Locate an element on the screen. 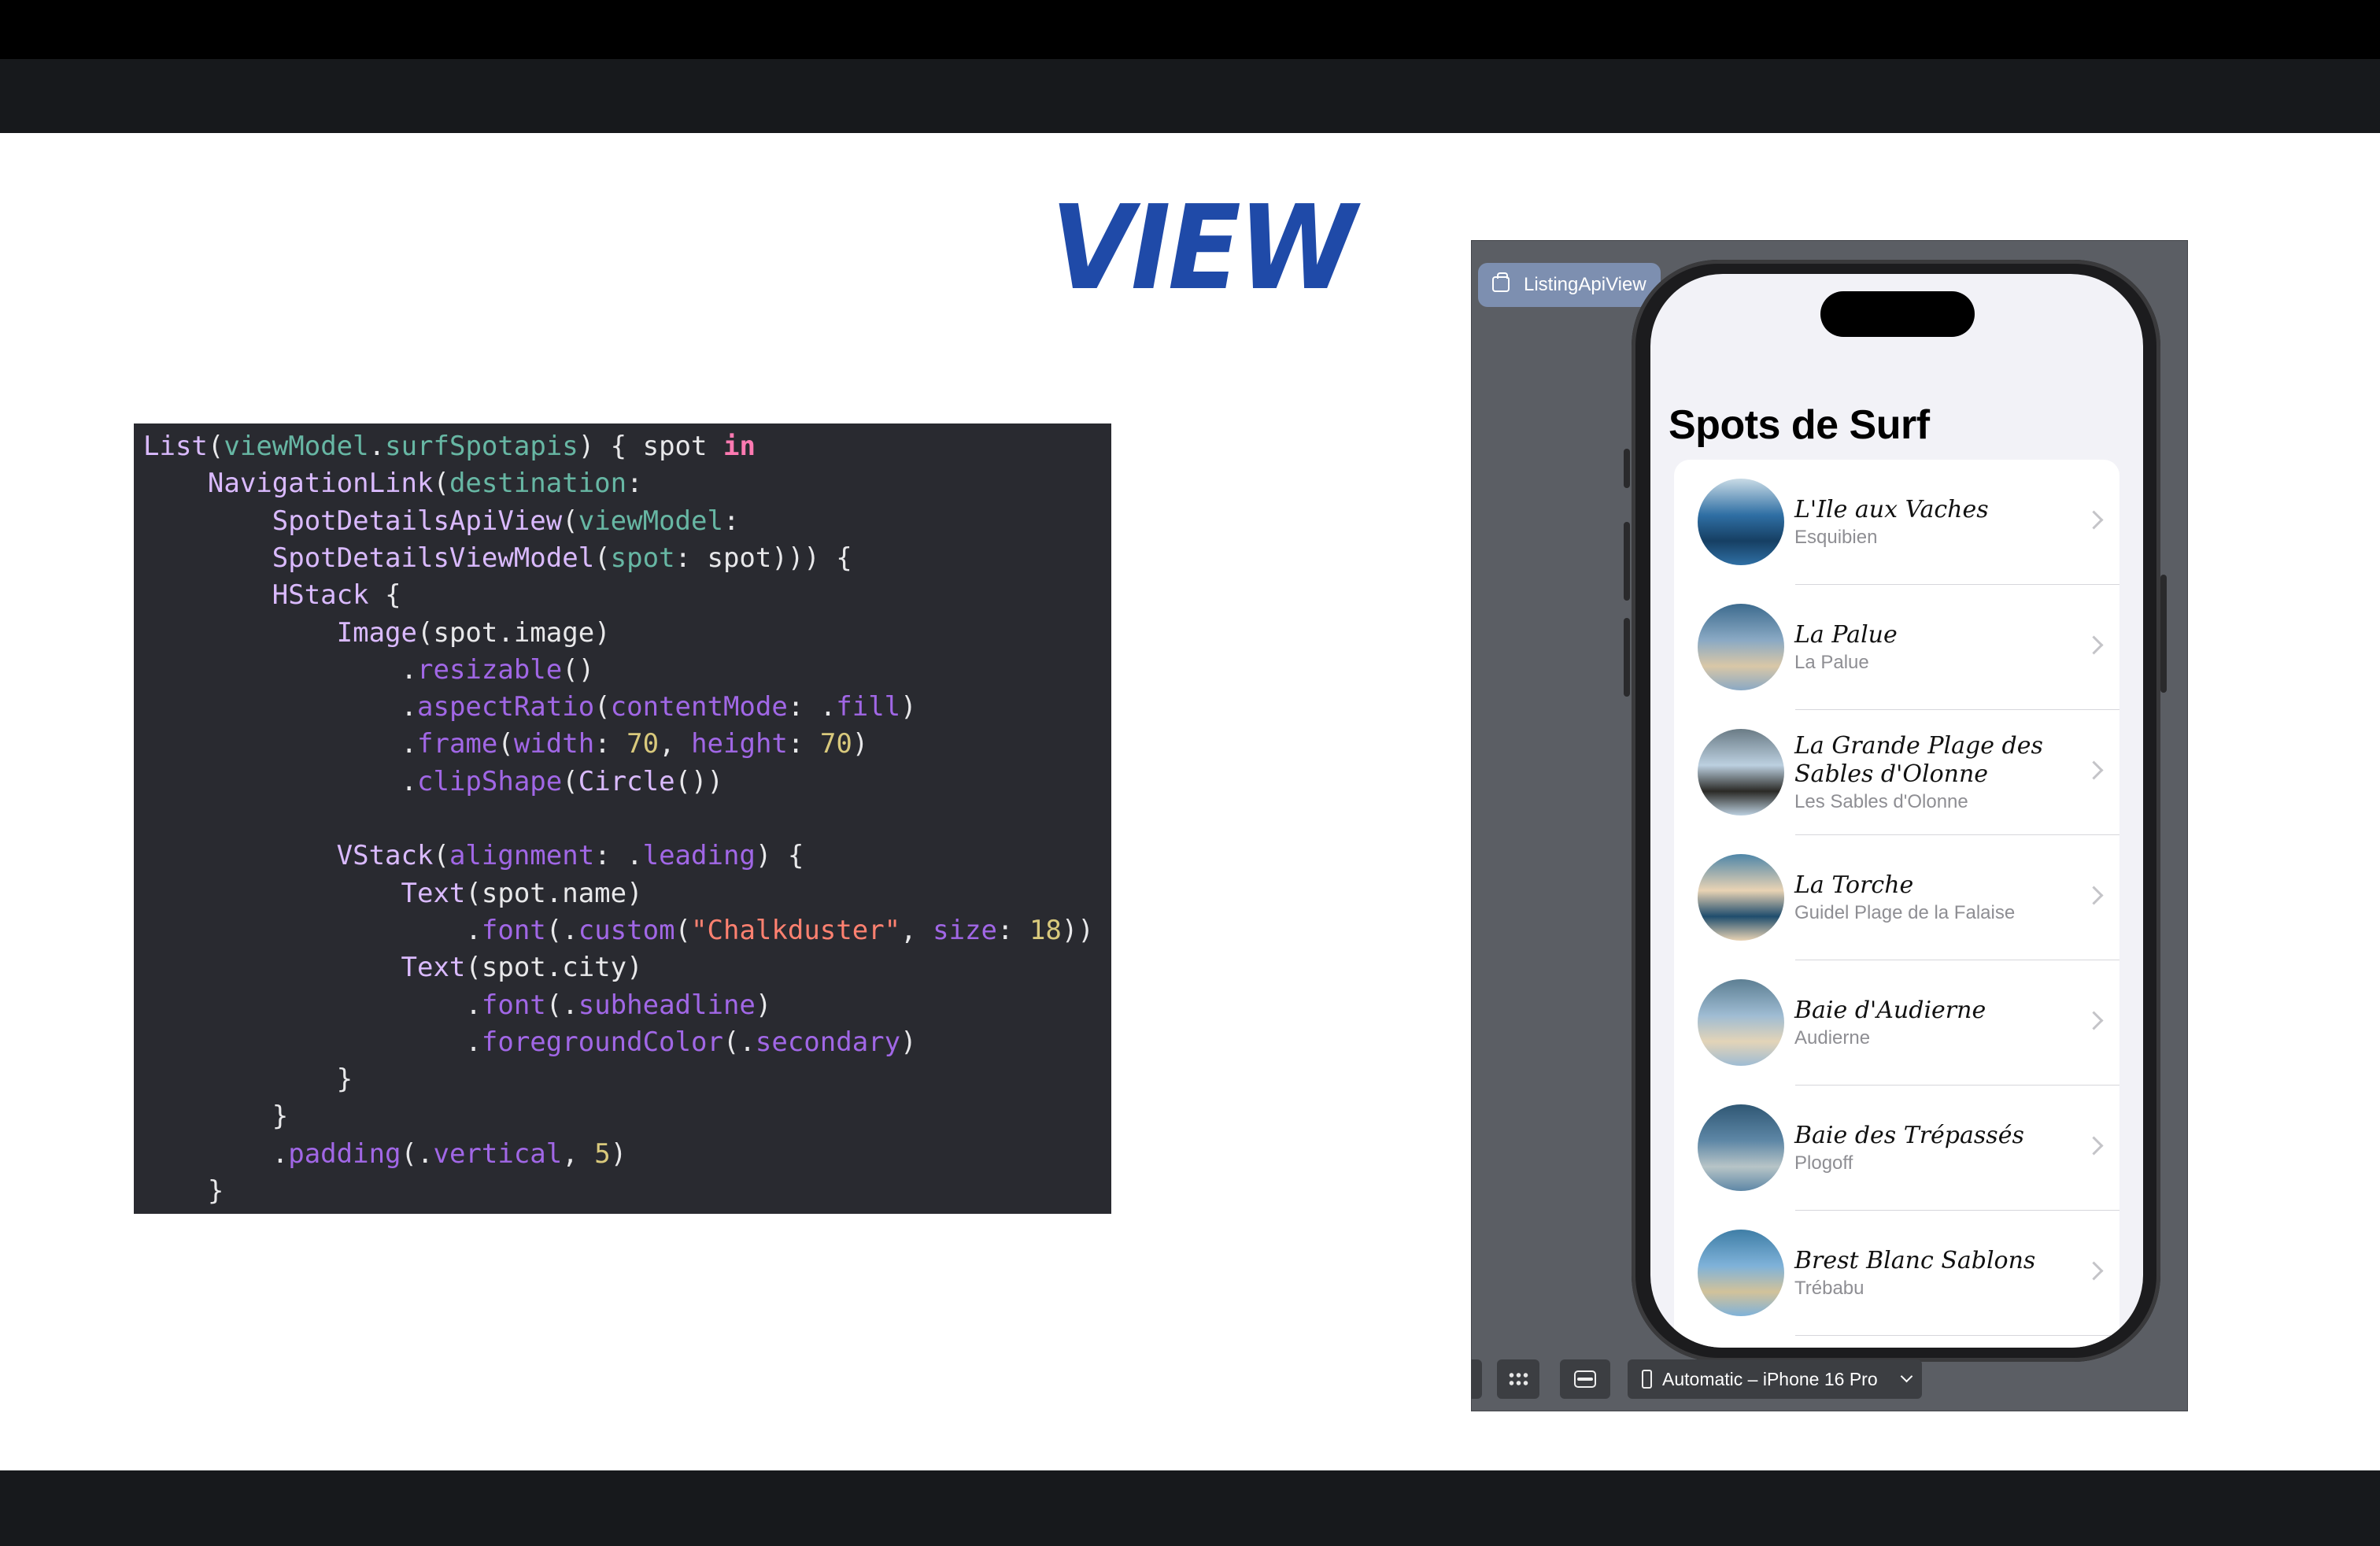 This screenshot has width=2380, height=1546. spot-row: L'Ile aux Vaches Esquibien is located at coordinates (1896, 522).